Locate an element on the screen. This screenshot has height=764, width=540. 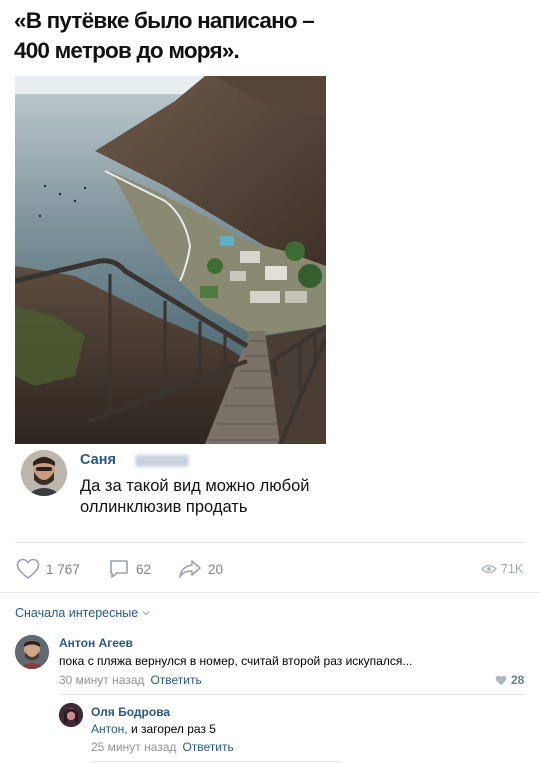
comment-meta: 25 минут назад Ответить is located at coordinates (162, 747).